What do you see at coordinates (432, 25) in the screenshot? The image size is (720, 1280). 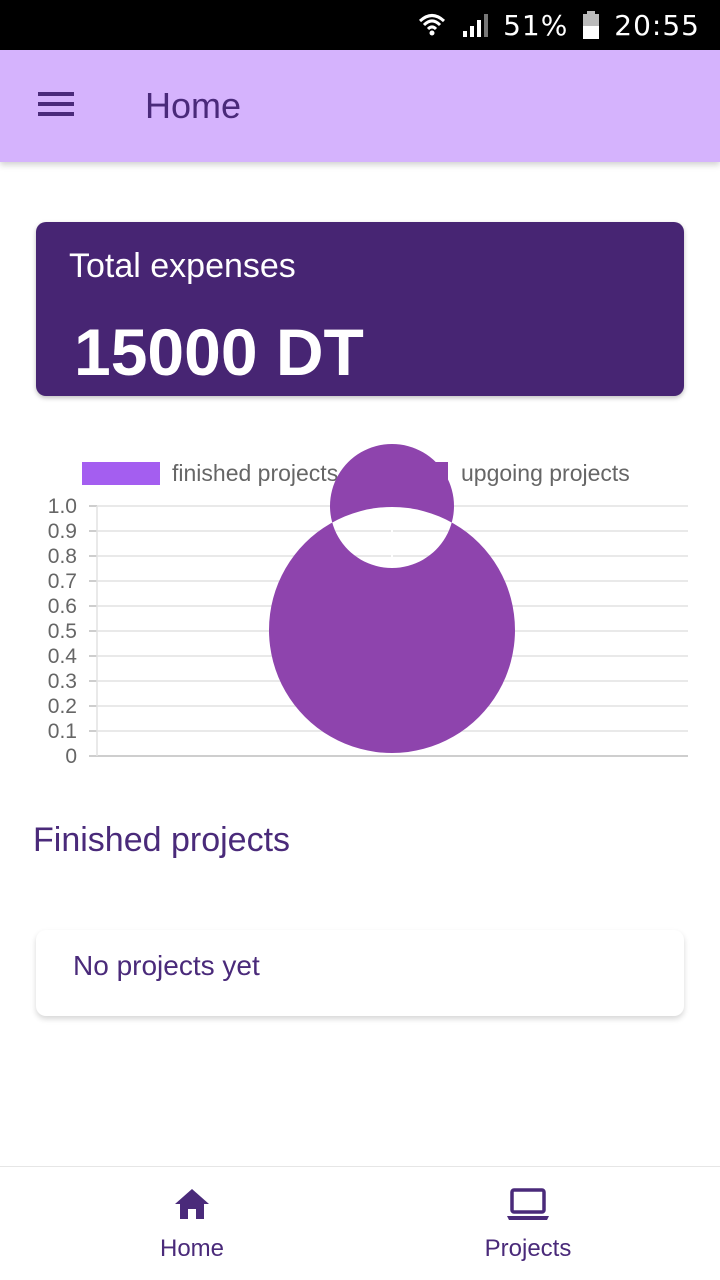 I see `wifi-icon` at bounding box center [432, 25].